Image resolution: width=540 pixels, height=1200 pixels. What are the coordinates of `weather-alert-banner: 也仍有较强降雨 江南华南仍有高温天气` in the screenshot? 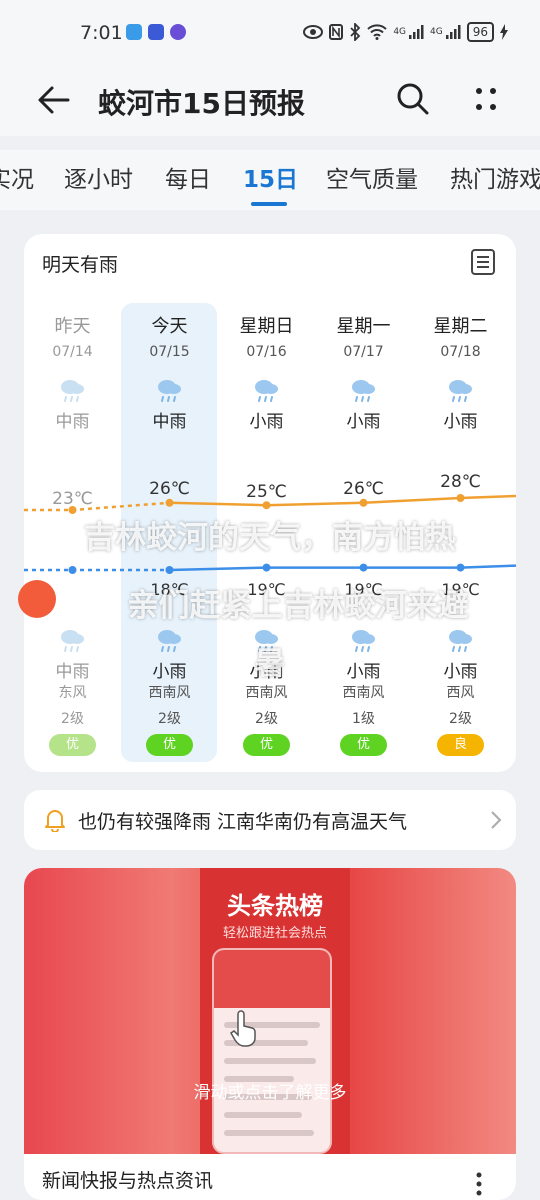 It's located at (270, 820).